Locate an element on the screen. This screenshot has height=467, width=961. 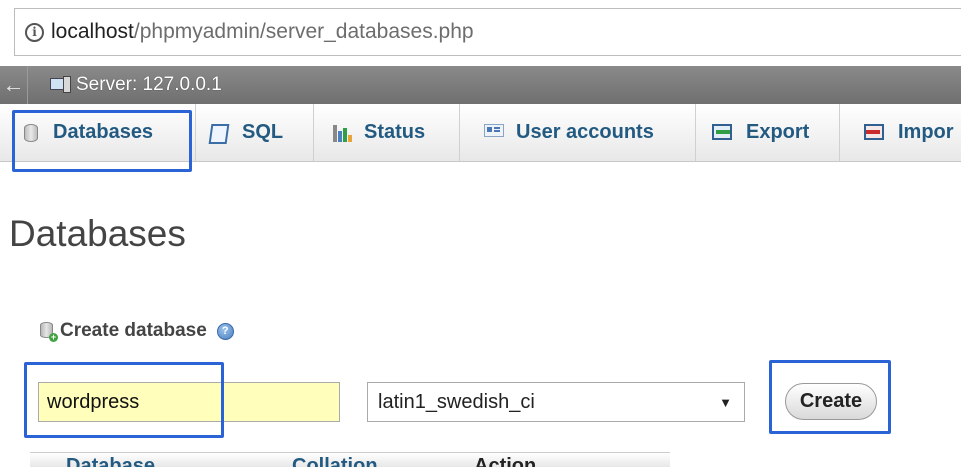
export-icon is located at coordinates (722, 132).